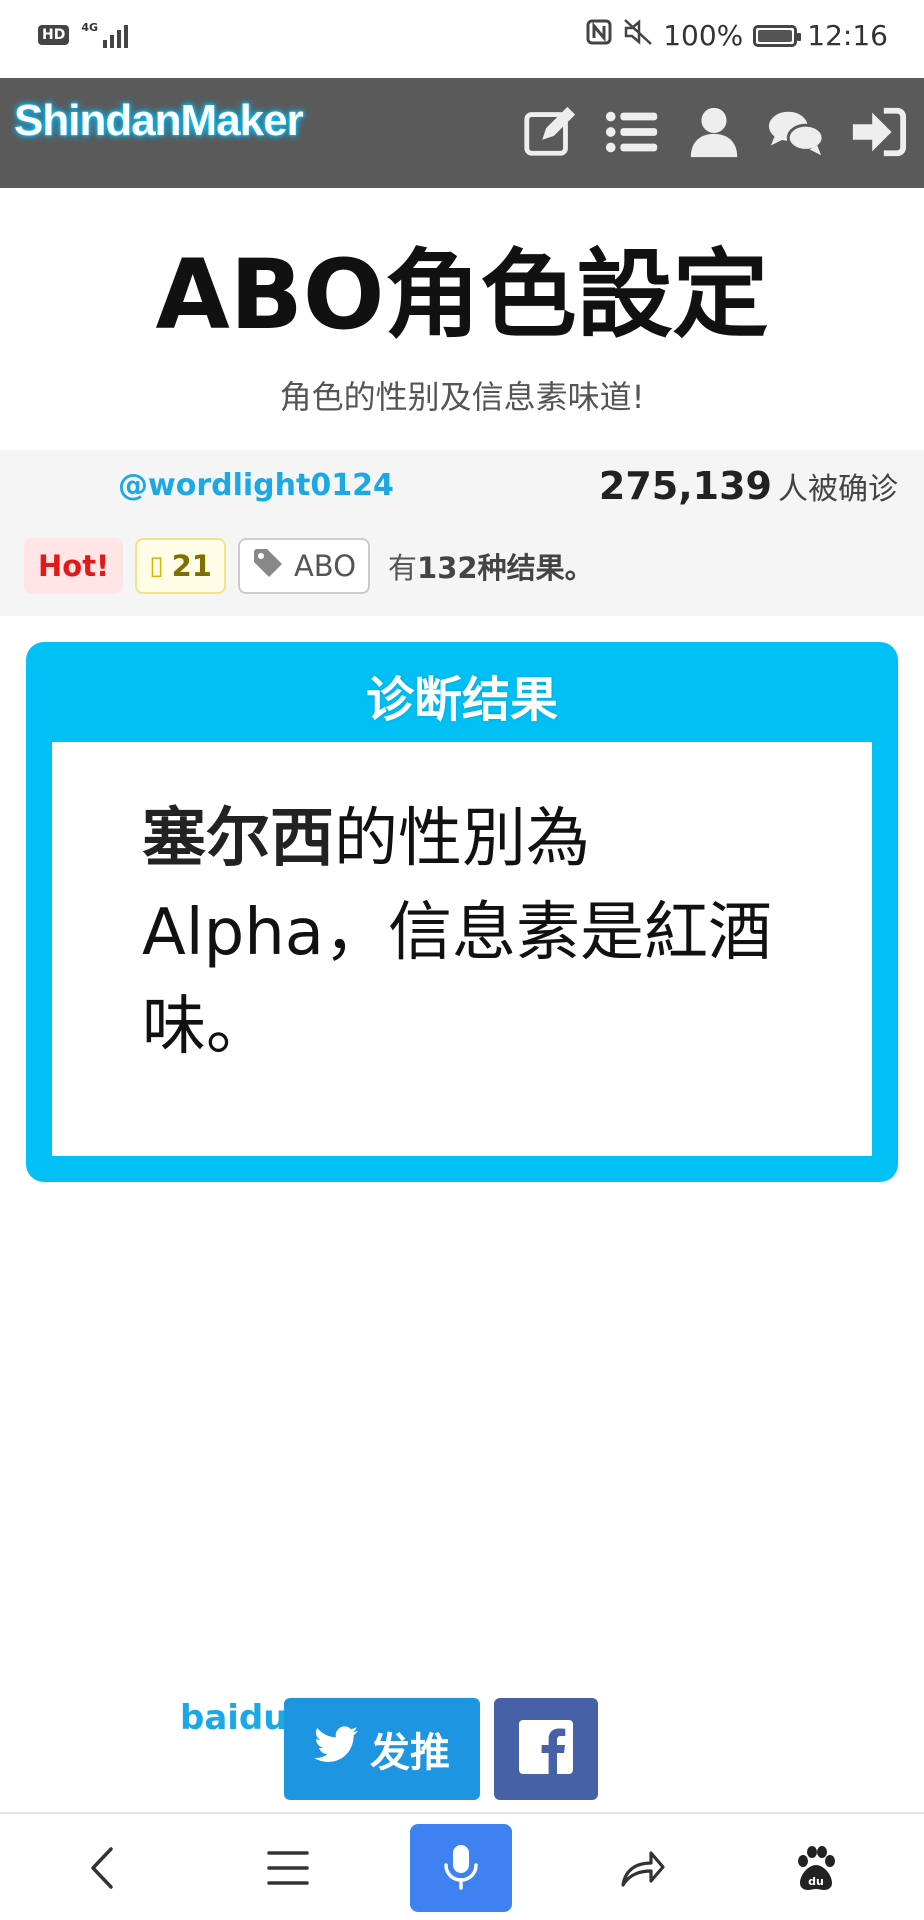  Describe the element at coordinates (847, 35) in the screenshot. I see `clock: 12:16` at that location.